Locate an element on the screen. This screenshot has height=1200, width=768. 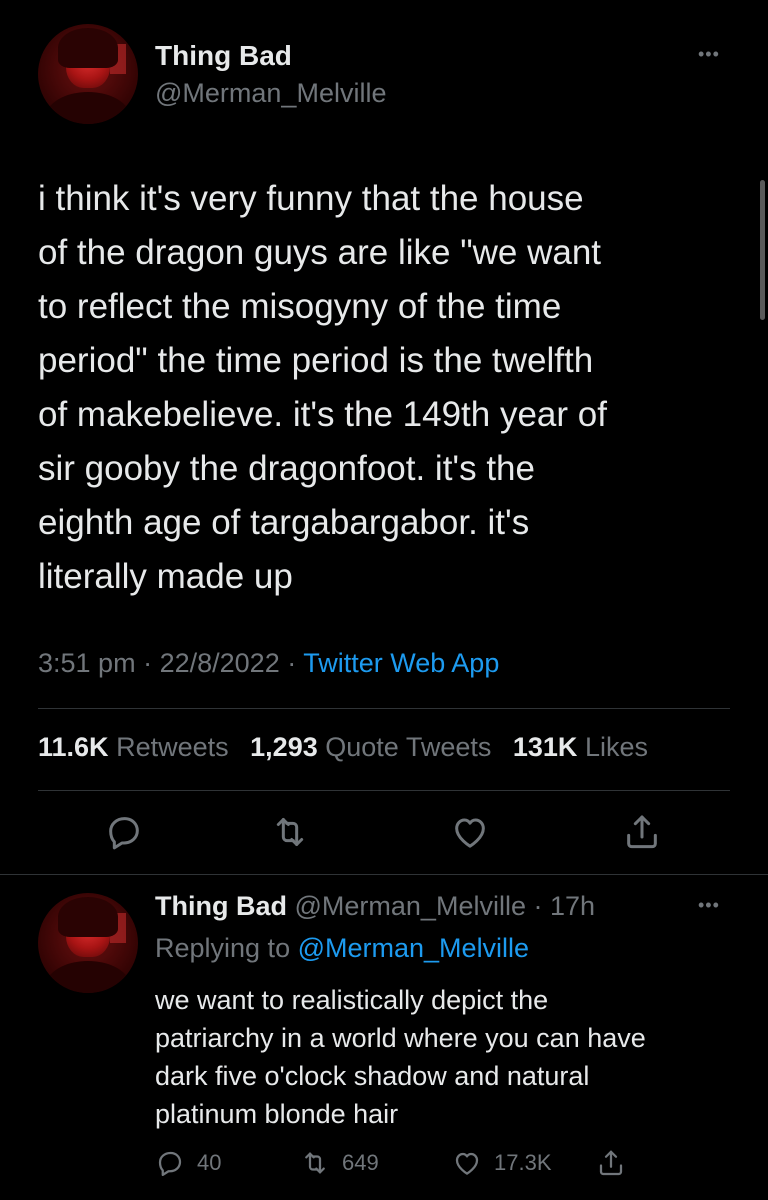
retweets-label: Retweets is located at coordinates (172, 747).